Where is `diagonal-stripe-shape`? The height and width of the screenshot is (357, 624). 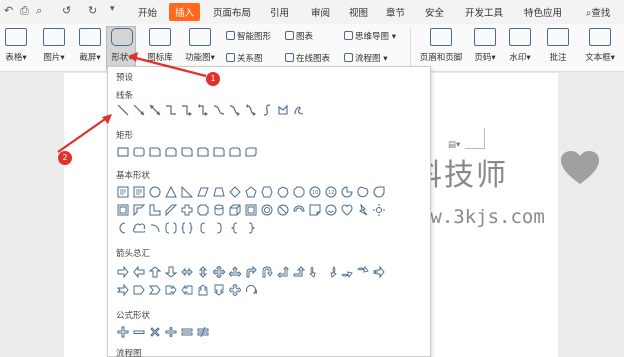
diagonal-stripe-shape is located at coordinates (171, 210).